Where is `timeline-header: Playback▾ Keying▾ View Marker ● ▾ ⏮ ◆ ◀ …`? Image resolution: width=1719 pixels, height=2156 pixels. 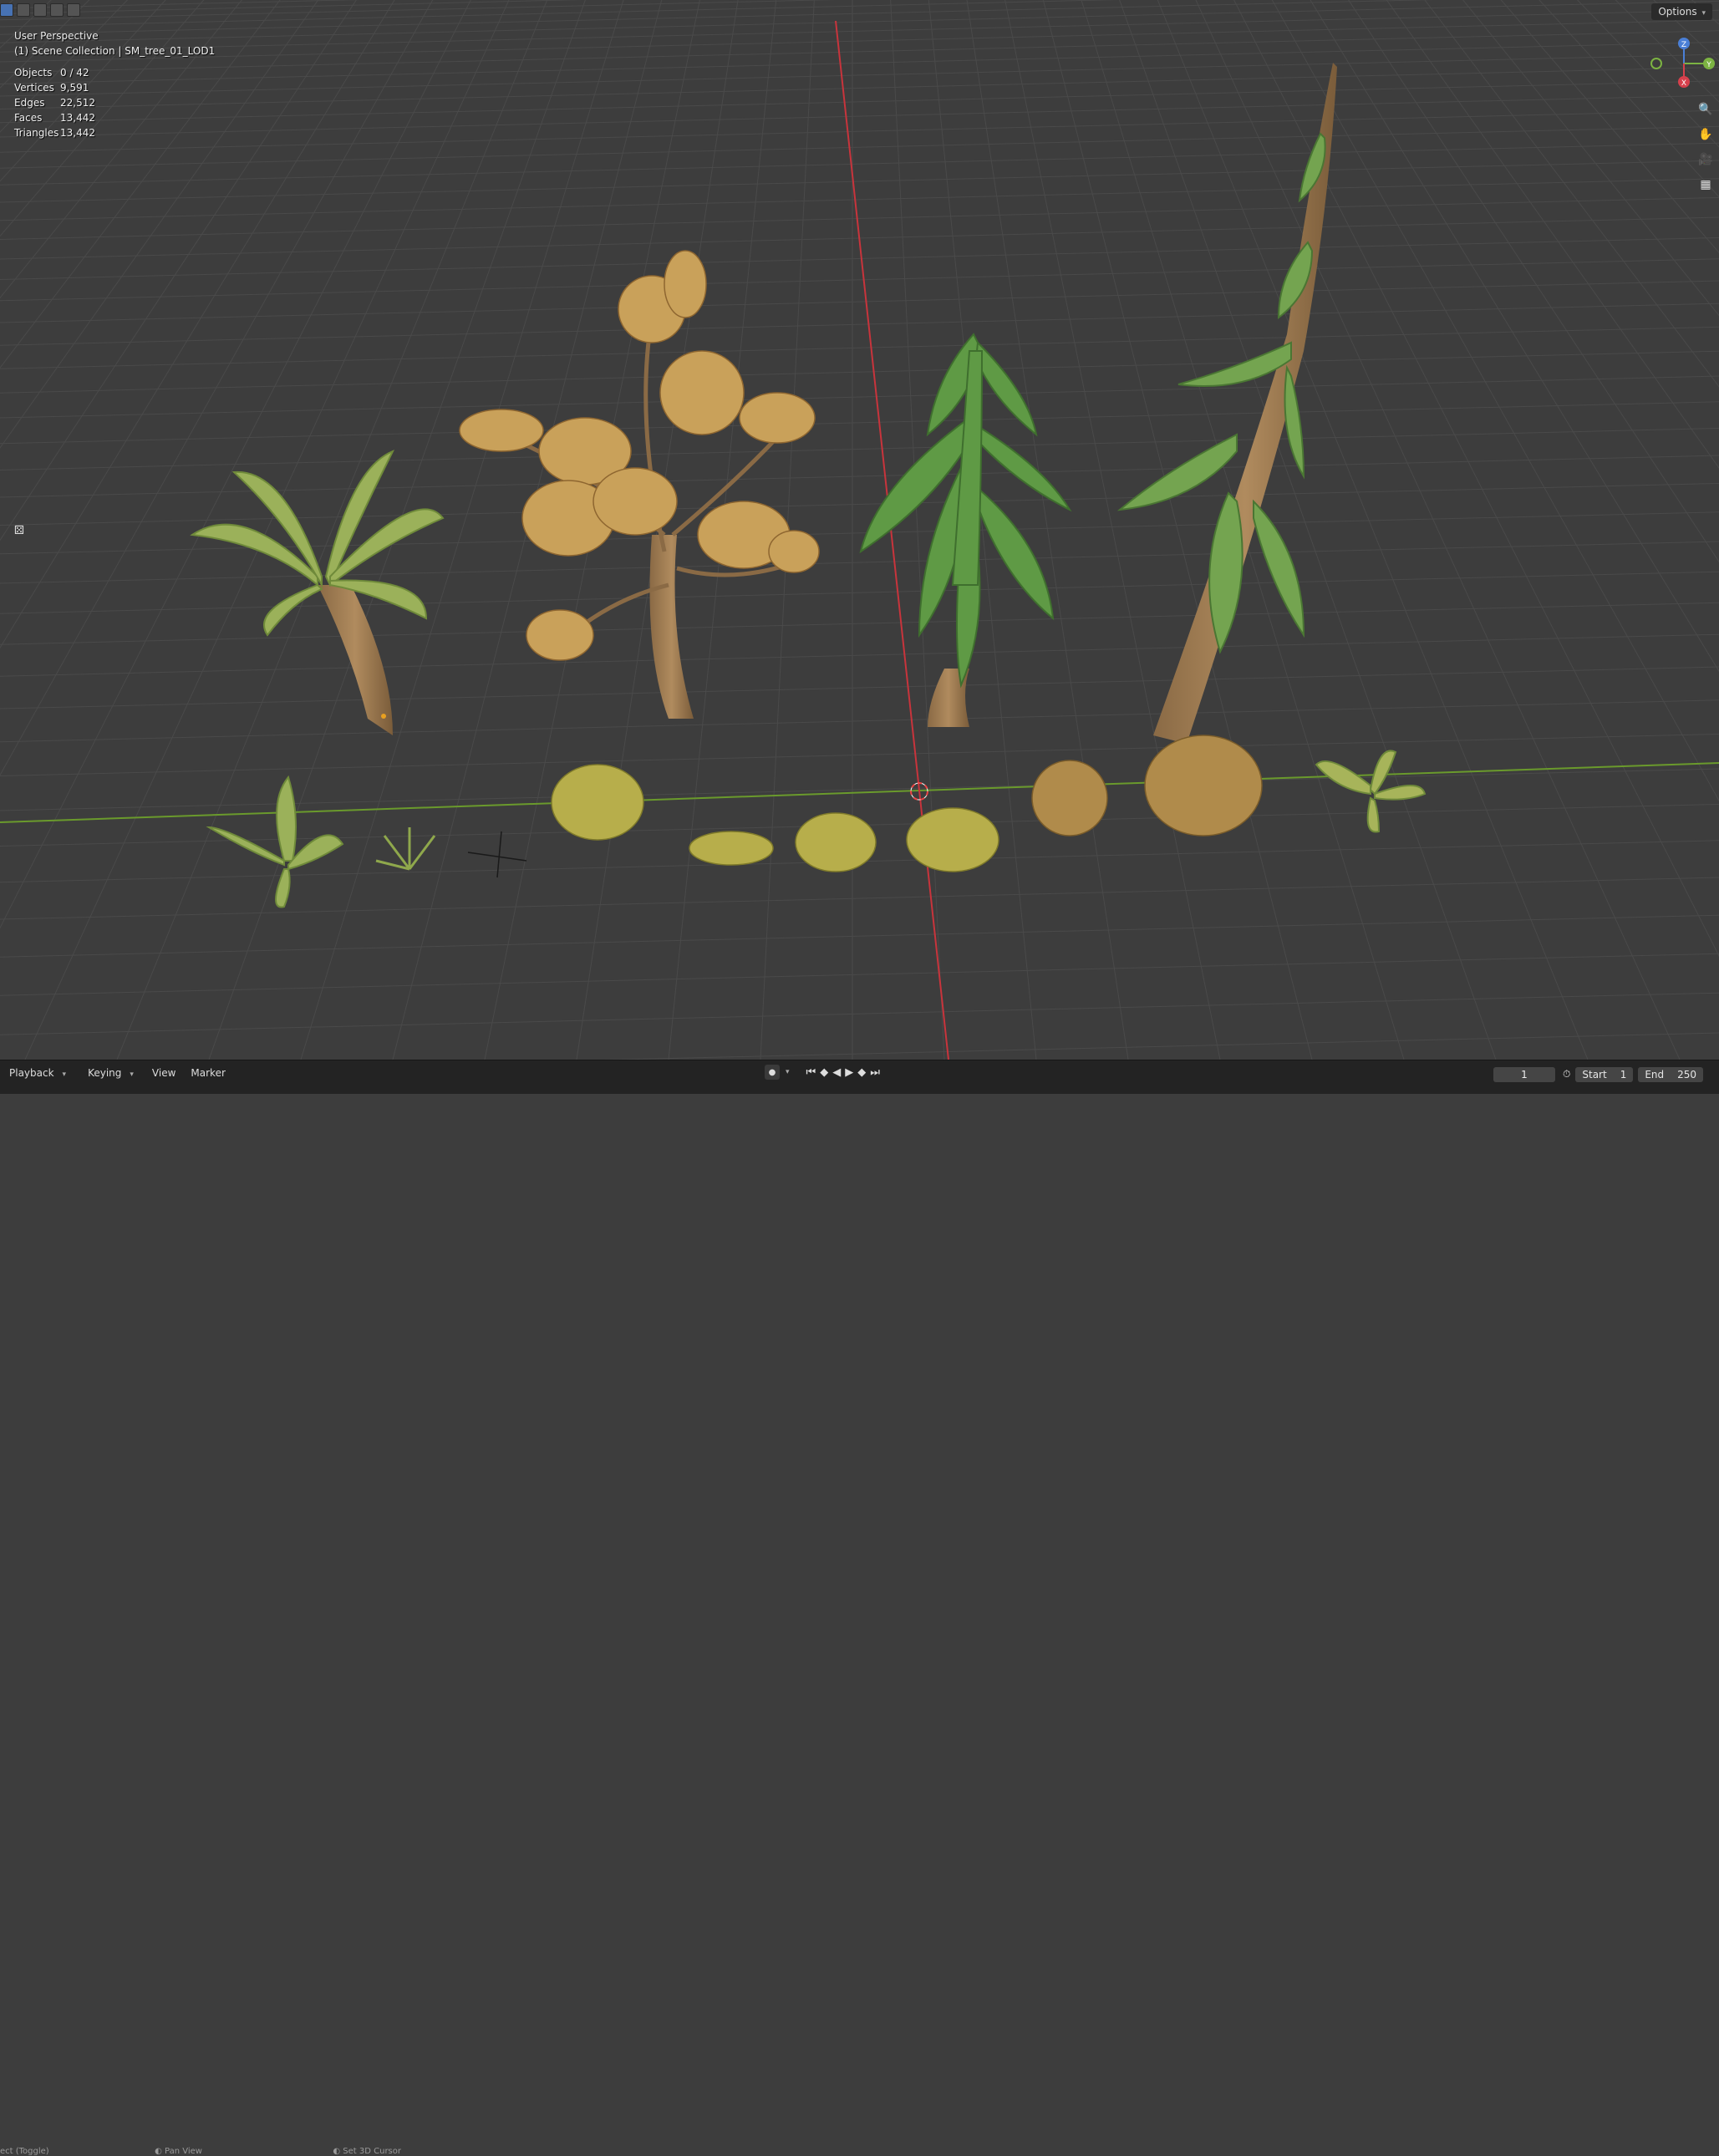 timeline-header: Playback▾ Keying▾ View Marker ● ▾ ⏮ ◆ ◀ … is located at coordinates (859, 1077).